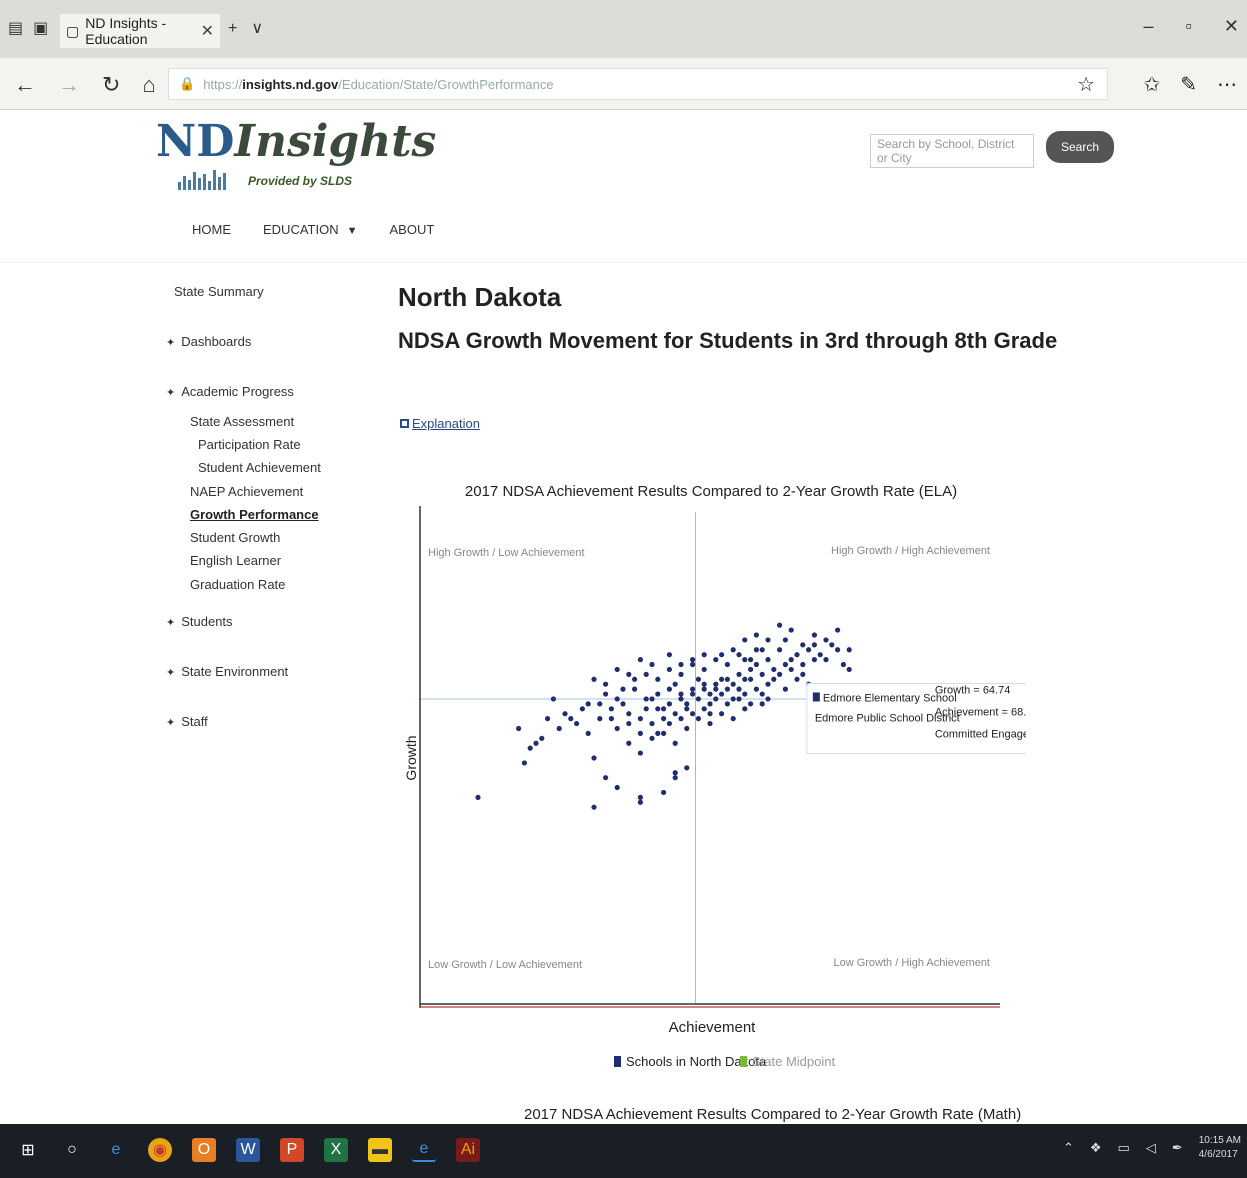 This screenshot has height=1178, width=1247. What do you see at coordinates (335, 141) in the screenshot?
I see `logo-insights: Insights` at bounding box center [335, 141].